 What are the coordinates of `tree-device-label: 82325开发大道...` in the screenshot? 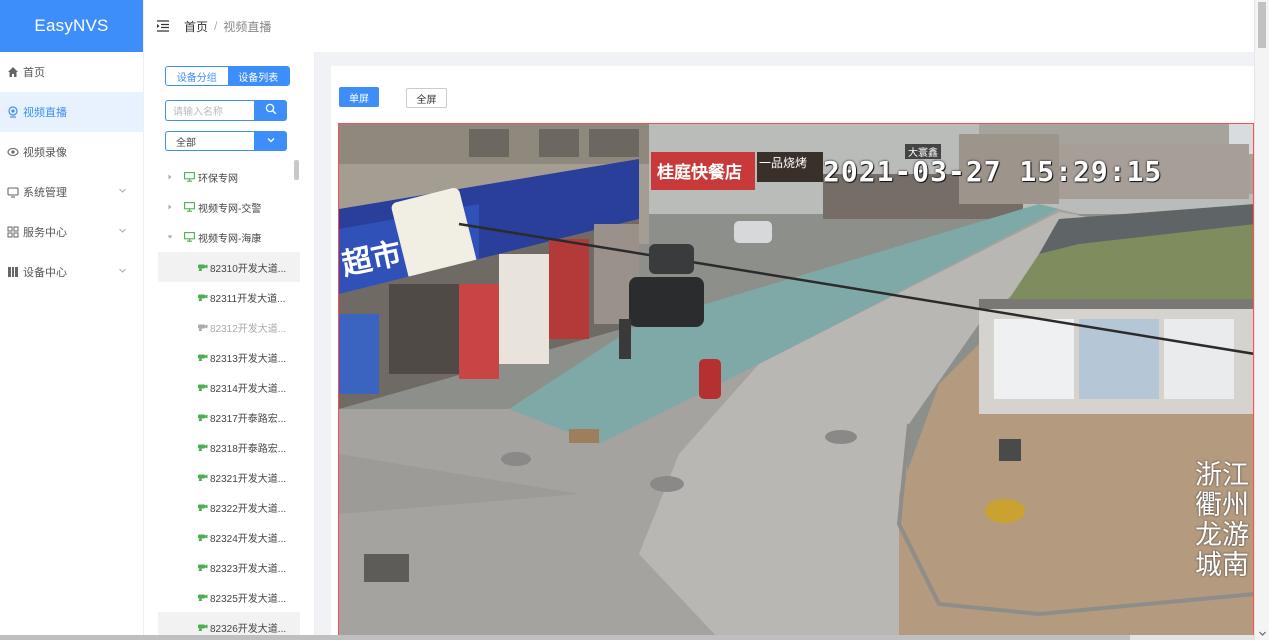 It's located at (248, 599).